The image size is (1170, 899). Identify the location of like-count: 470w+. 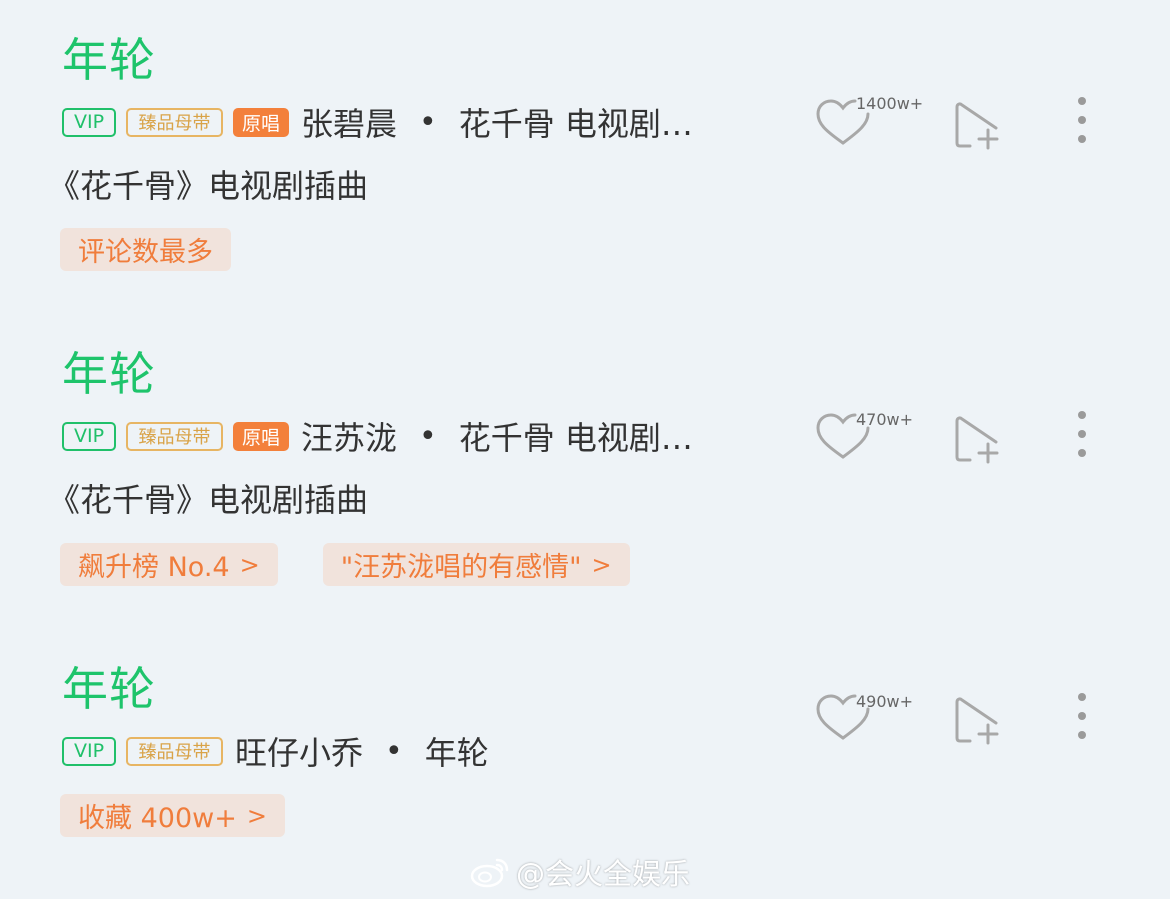
(885, 419).